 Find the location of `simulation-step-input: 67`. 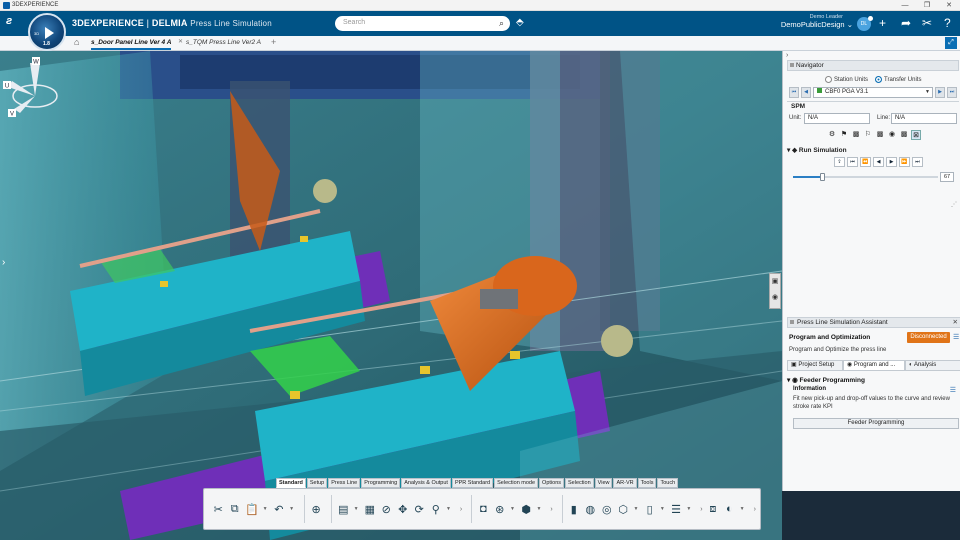

simulation-step-input: 67 is located at coordinates (947, 177).